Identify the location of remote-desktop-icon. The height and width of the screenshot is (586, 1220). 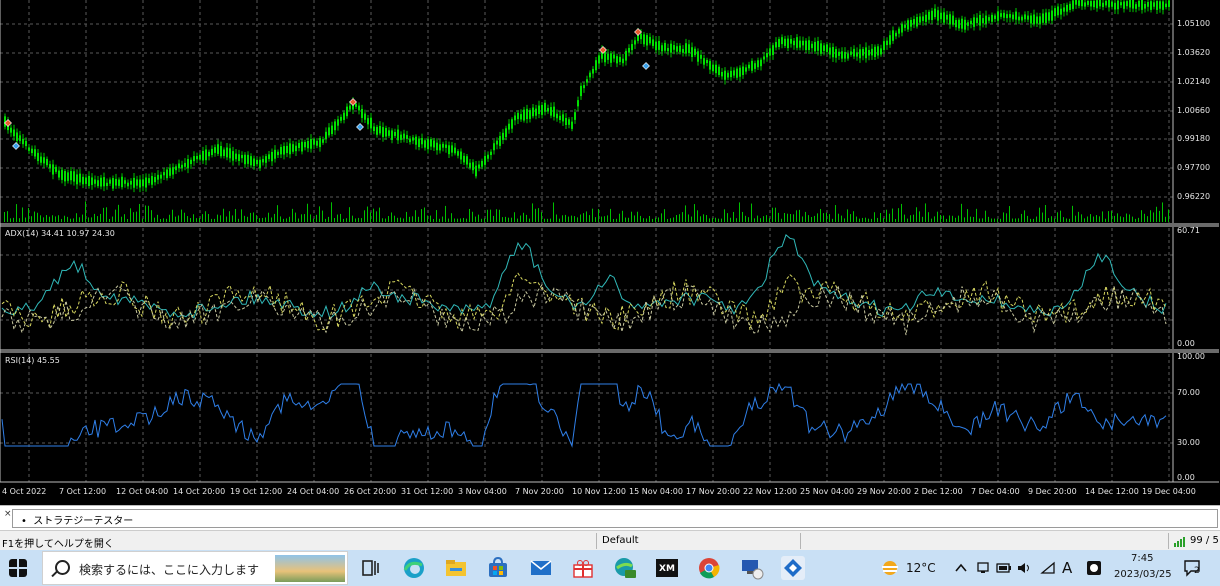
(752, 568).